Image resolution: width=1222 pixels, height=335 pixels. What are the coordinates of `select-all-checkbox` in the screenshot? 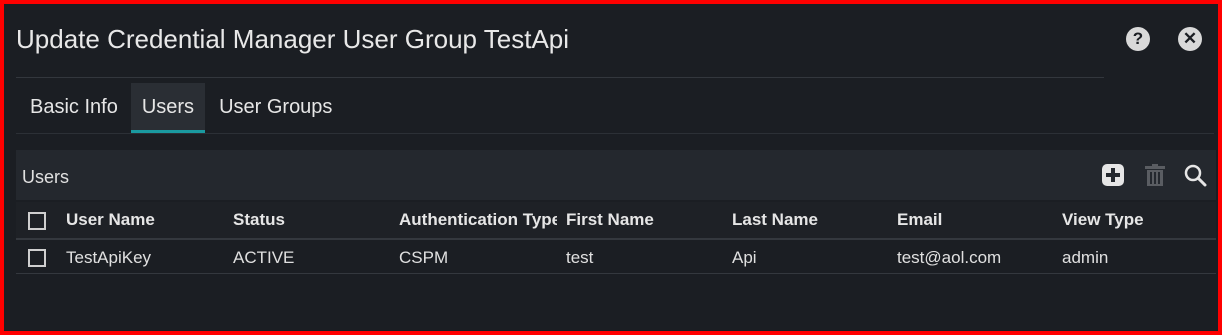 It's located at (37, 221).